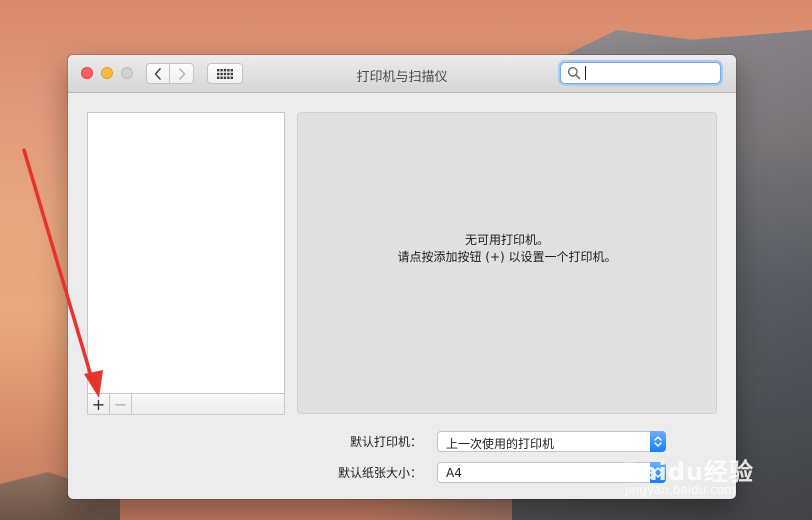  What do you see at coordinates (454, 473) in the screenshot?
I see `default-paper-value: A4` at bounding box center [454, 473].